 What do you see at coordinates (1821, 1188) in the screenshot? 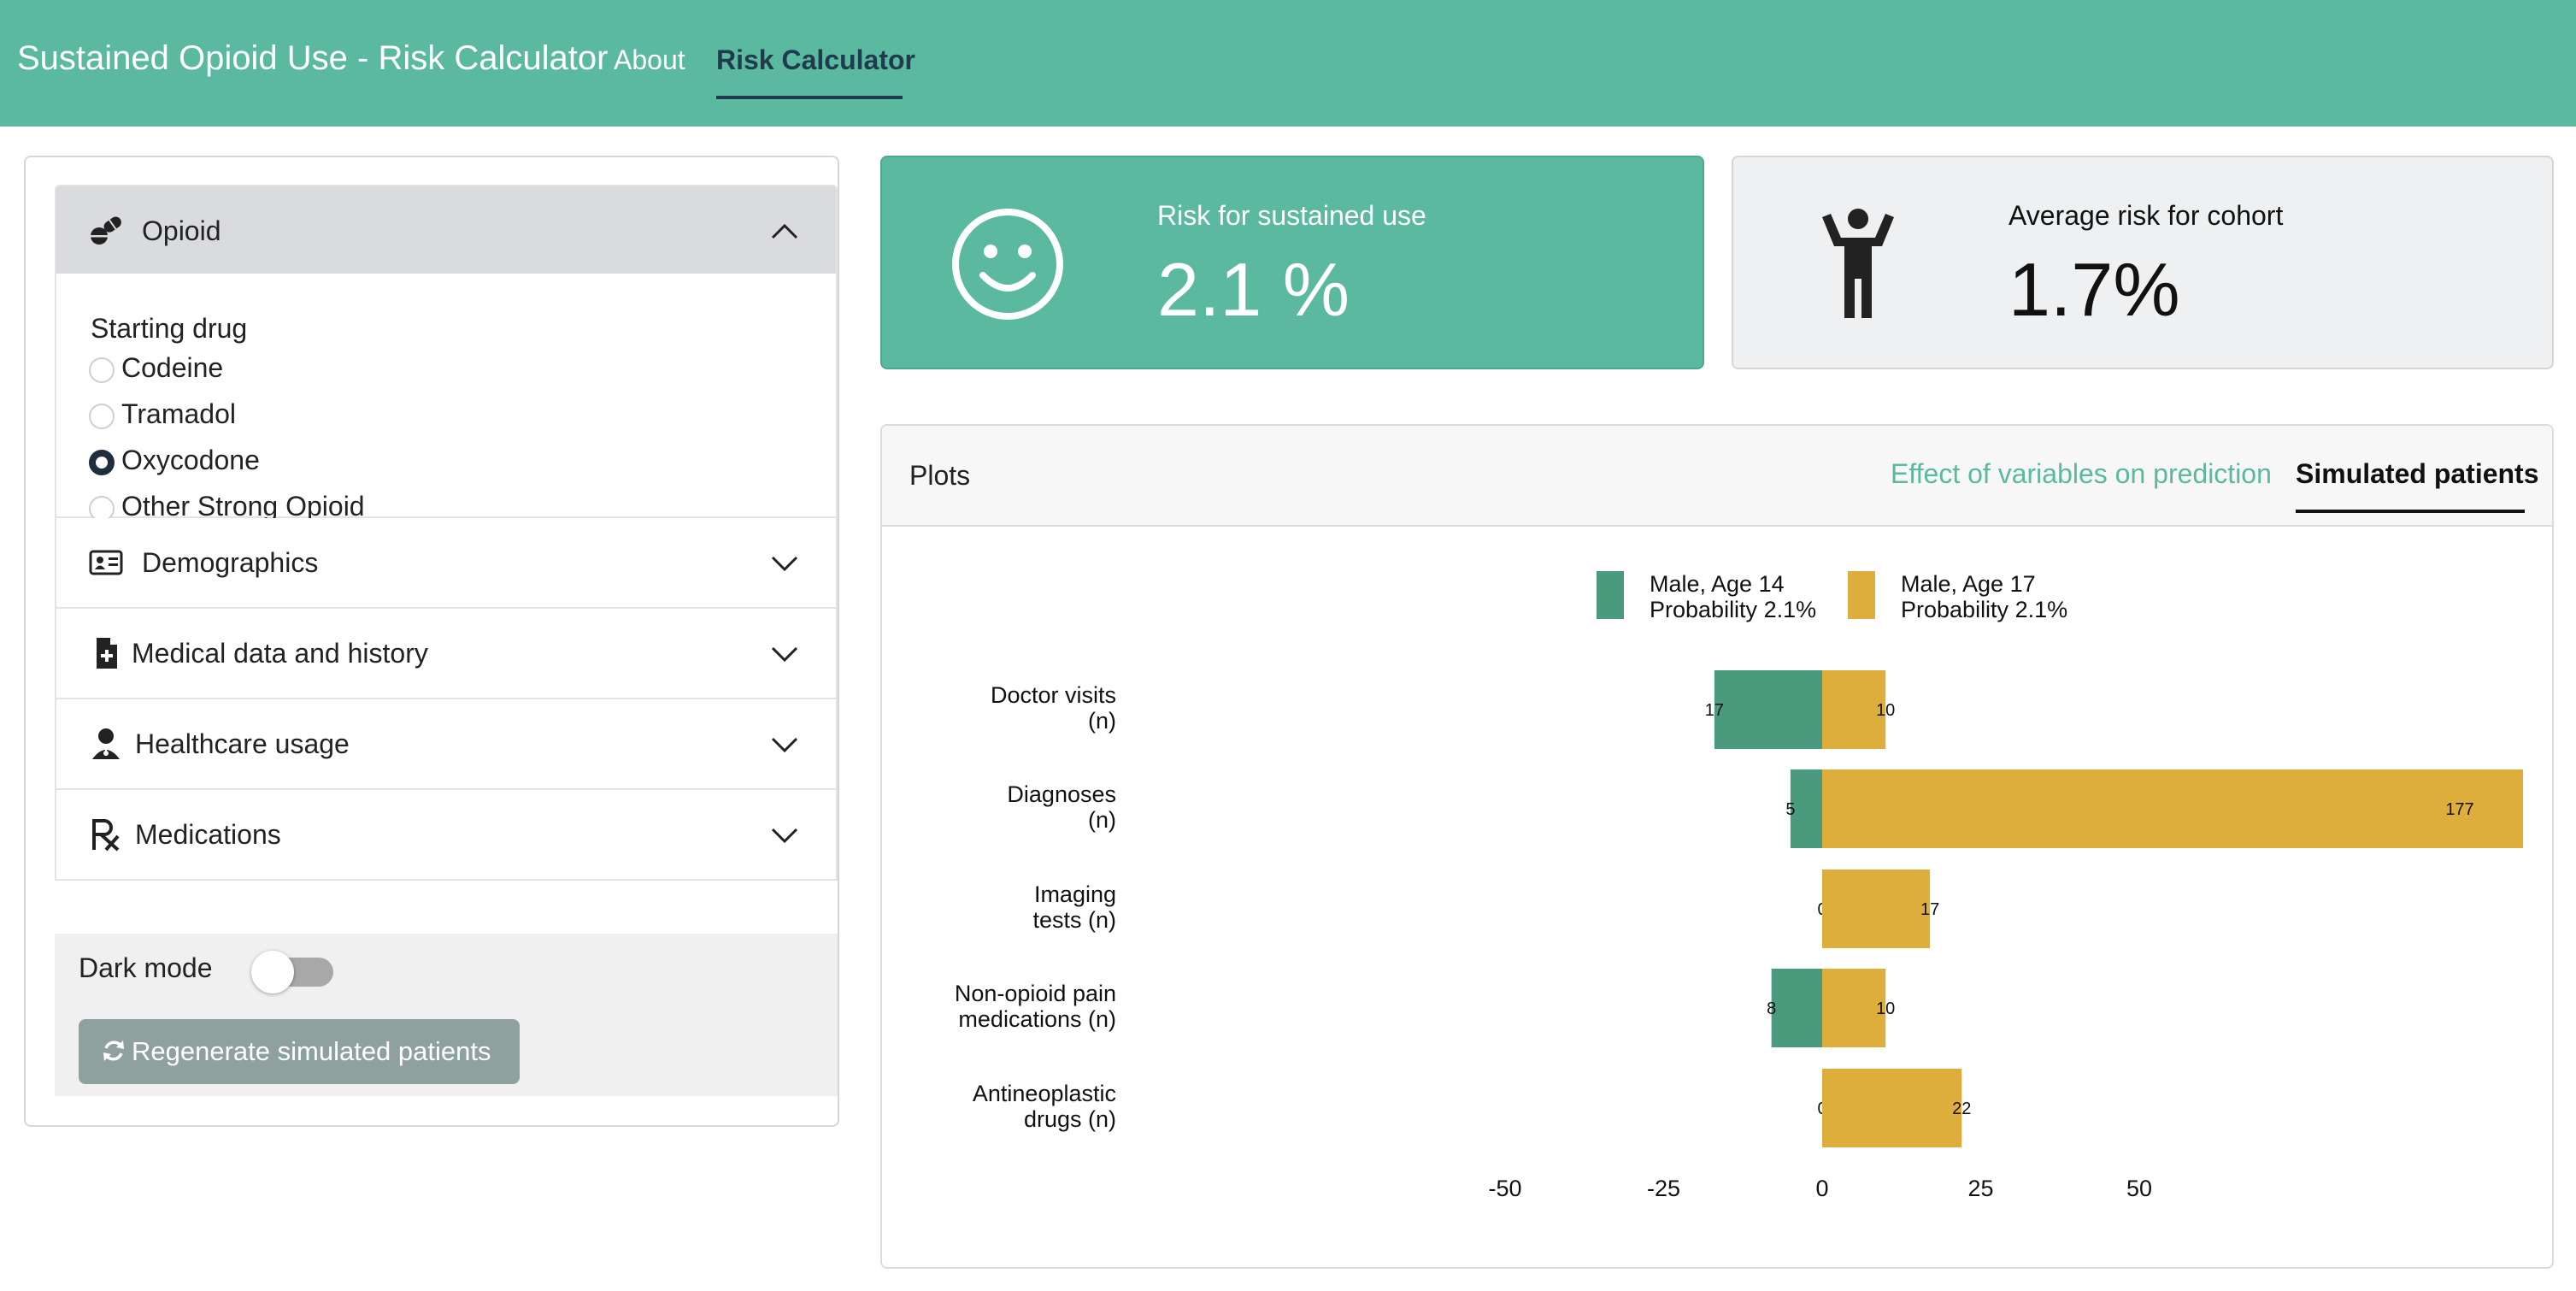
I see `x-tick-label: 0` at bounding box center [1821, 1188].